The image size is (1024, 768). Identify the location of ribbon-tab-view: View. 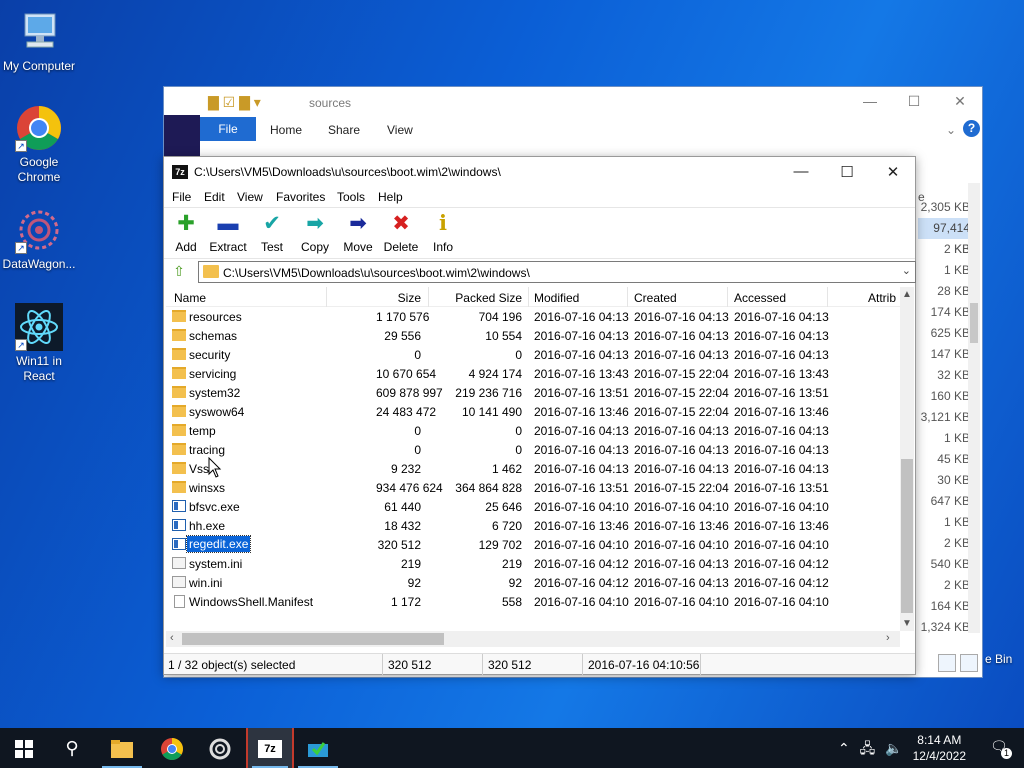
(400, 130).